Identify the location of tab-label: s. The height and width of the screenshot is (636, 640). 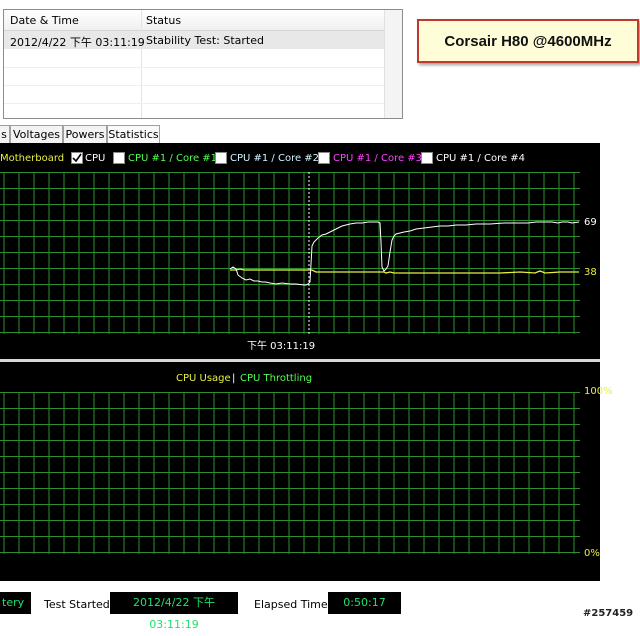
(4, 134).